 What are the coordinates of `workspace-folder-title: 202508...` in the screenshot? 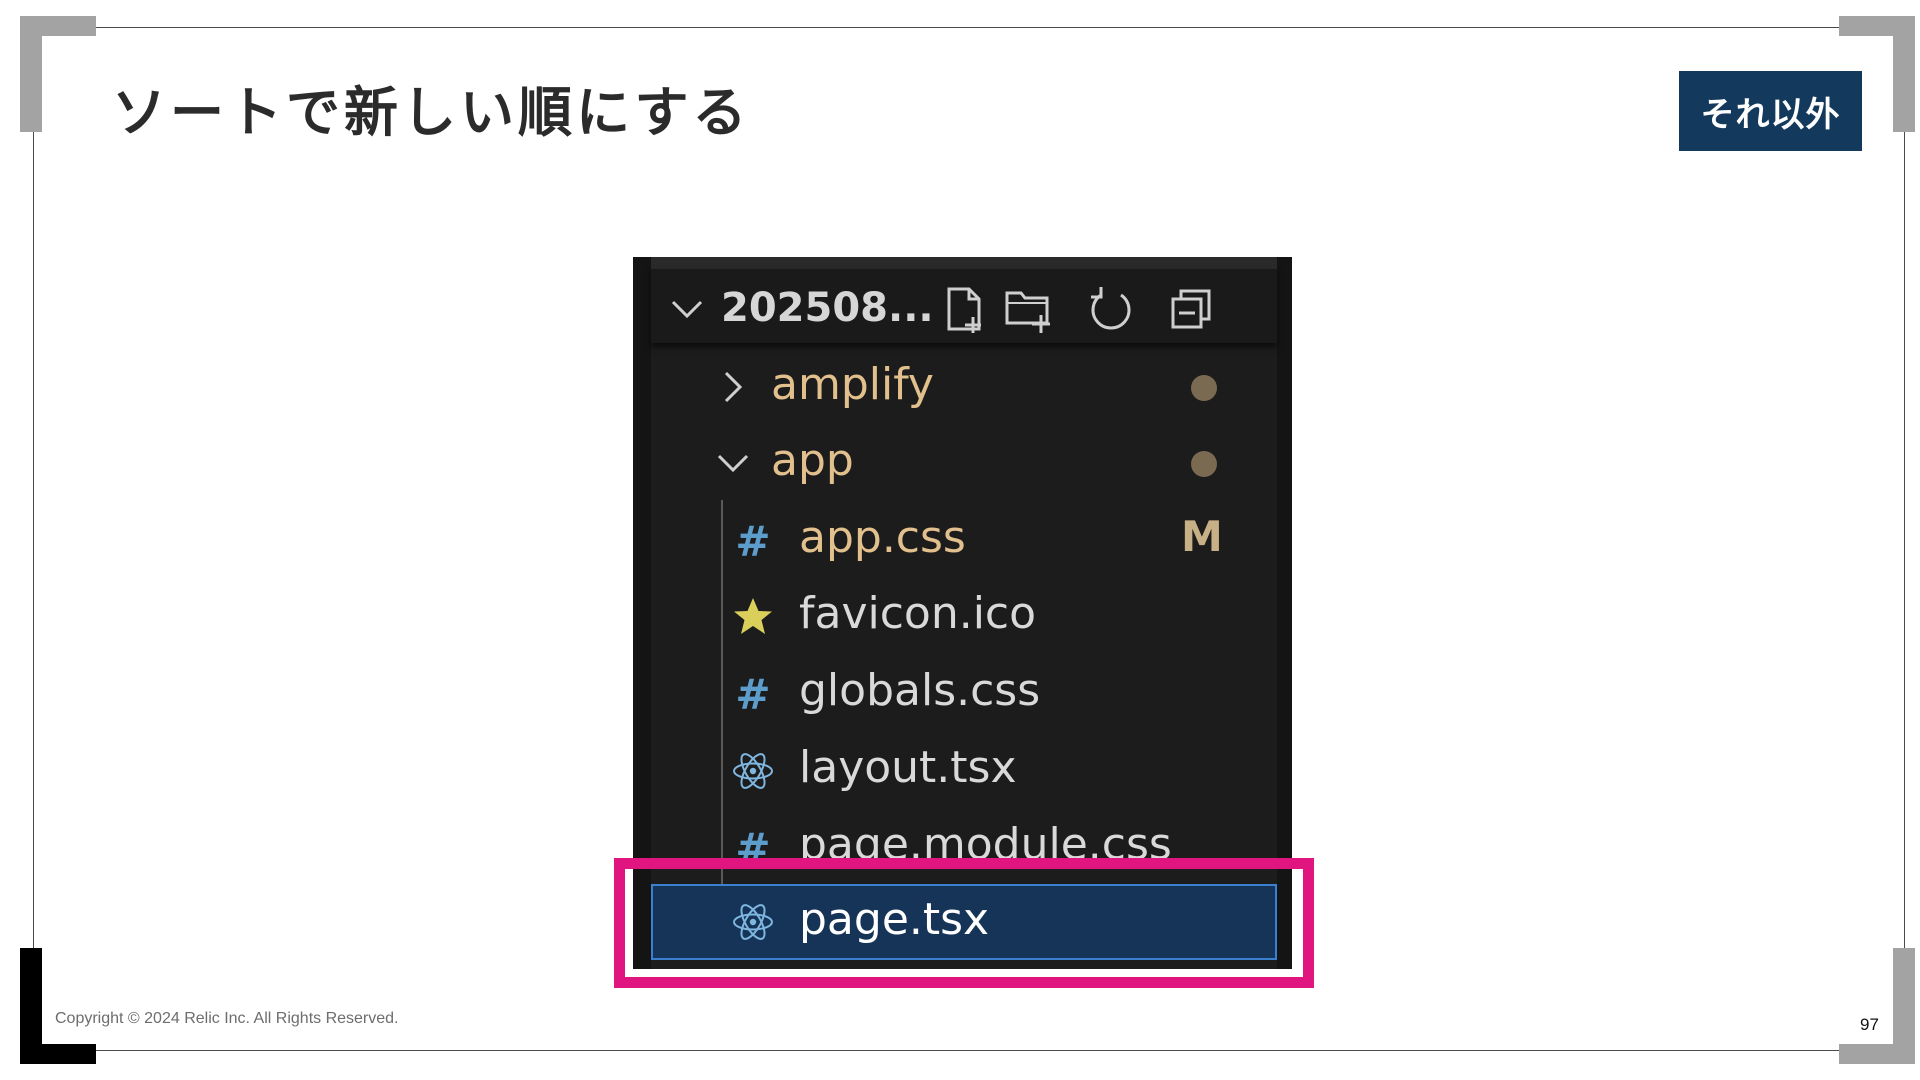 It's located at (827, 308).